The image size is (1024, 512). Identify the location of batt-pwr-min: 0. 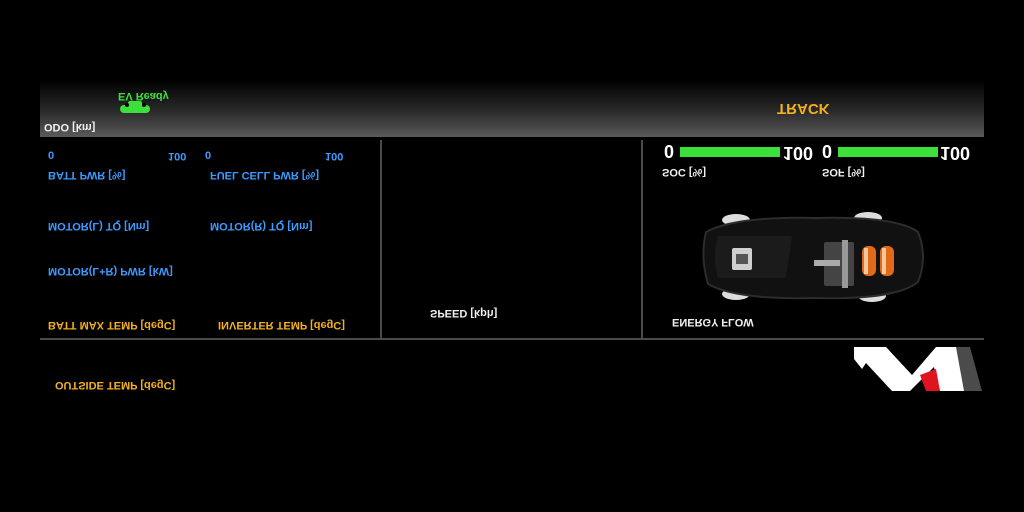
(51, 156).